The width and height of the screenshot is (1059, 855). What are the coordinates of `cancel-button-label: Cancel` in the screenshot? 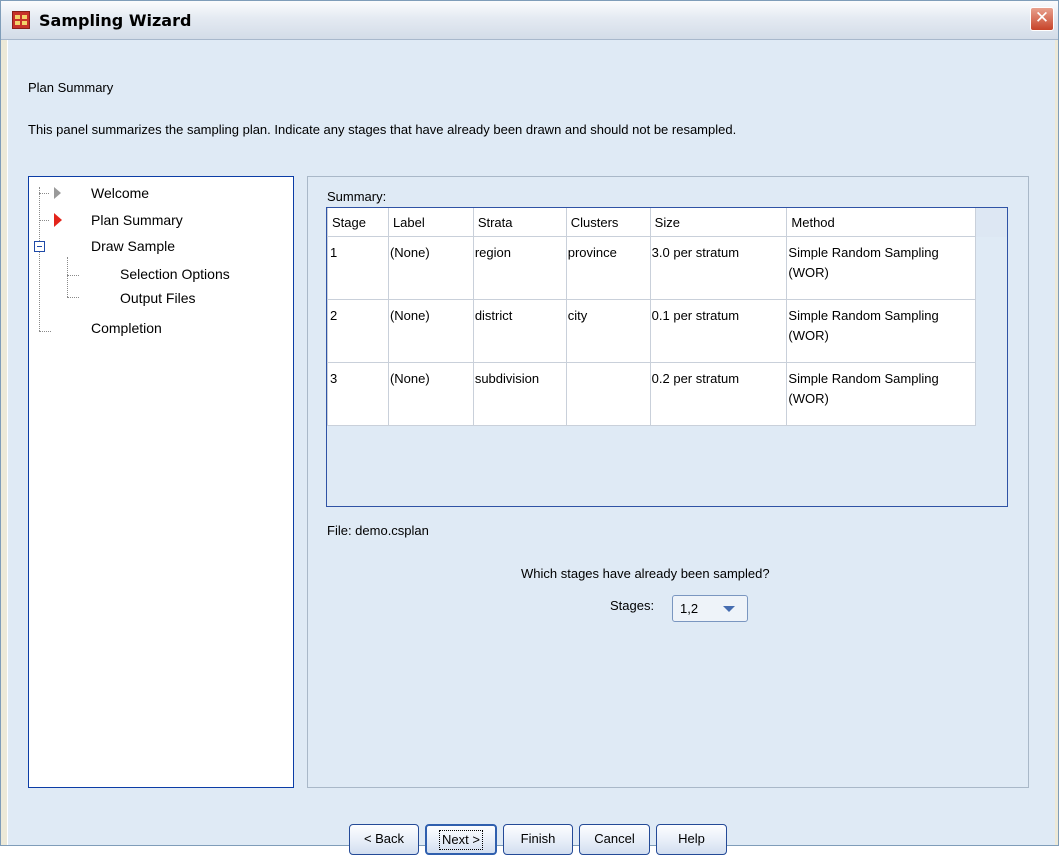 It's located at (614, 838).